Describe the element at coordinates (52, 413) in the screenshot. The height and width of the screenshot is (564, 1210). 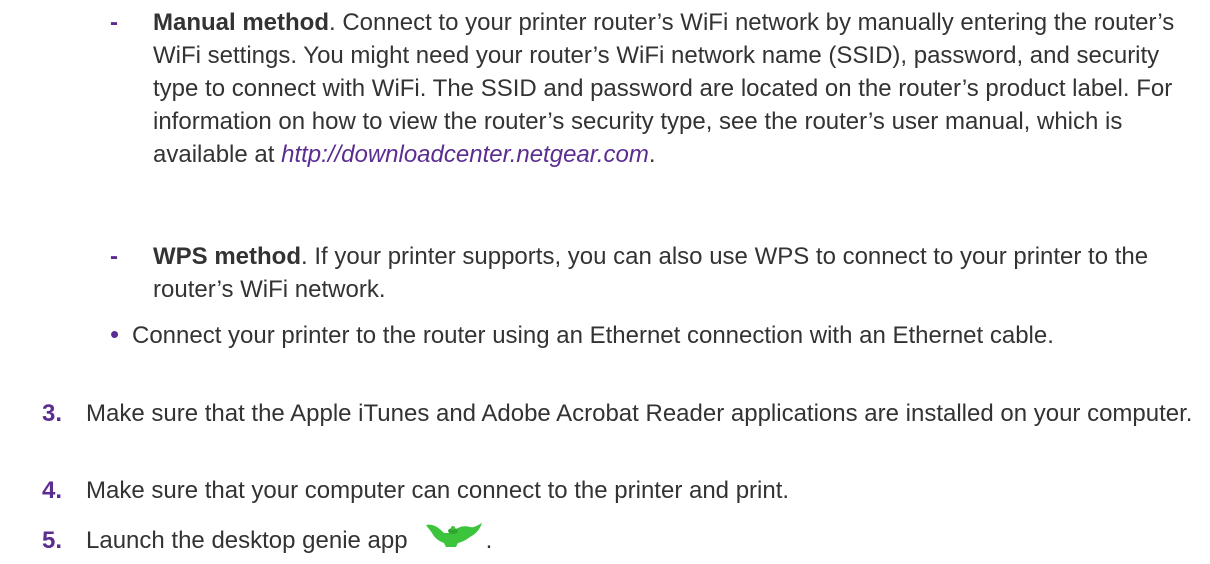
I see `step-number-3: 3.` at that location.